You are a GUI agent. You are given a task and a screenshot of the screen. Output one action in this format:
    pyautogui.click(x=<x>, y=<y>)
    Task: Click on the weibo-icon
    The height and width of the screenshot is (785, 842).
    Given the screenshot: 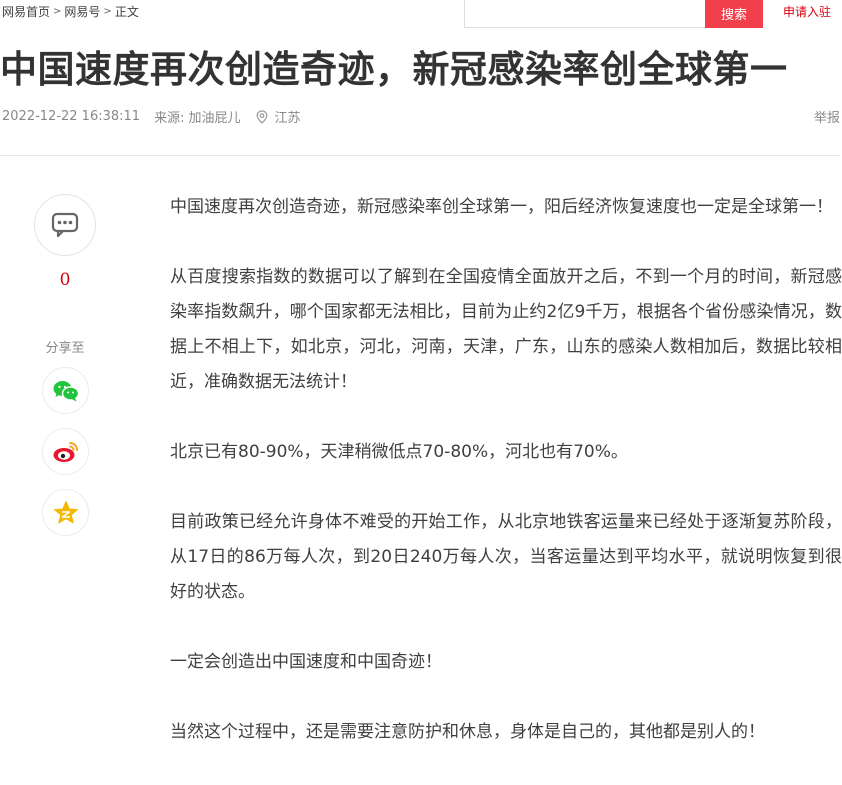 What is the action you would take?
    pyautogui.click(x=65, y=451)
    